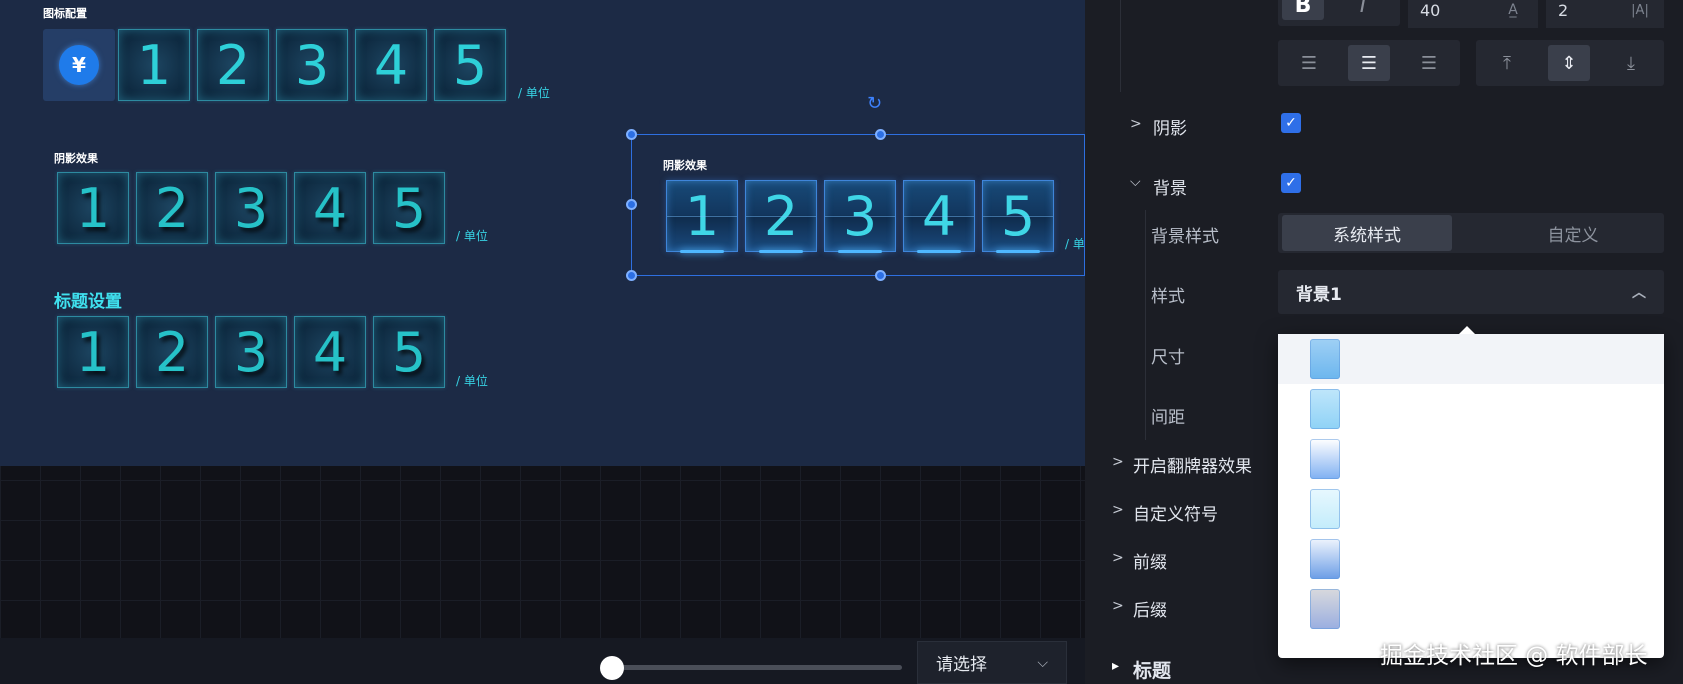 This screenshot has height=684, width=1683. What do you see at coordinates (757, 667) in the screenshot?
I see `zoom-slider-track` at bounding box center [757, 667].